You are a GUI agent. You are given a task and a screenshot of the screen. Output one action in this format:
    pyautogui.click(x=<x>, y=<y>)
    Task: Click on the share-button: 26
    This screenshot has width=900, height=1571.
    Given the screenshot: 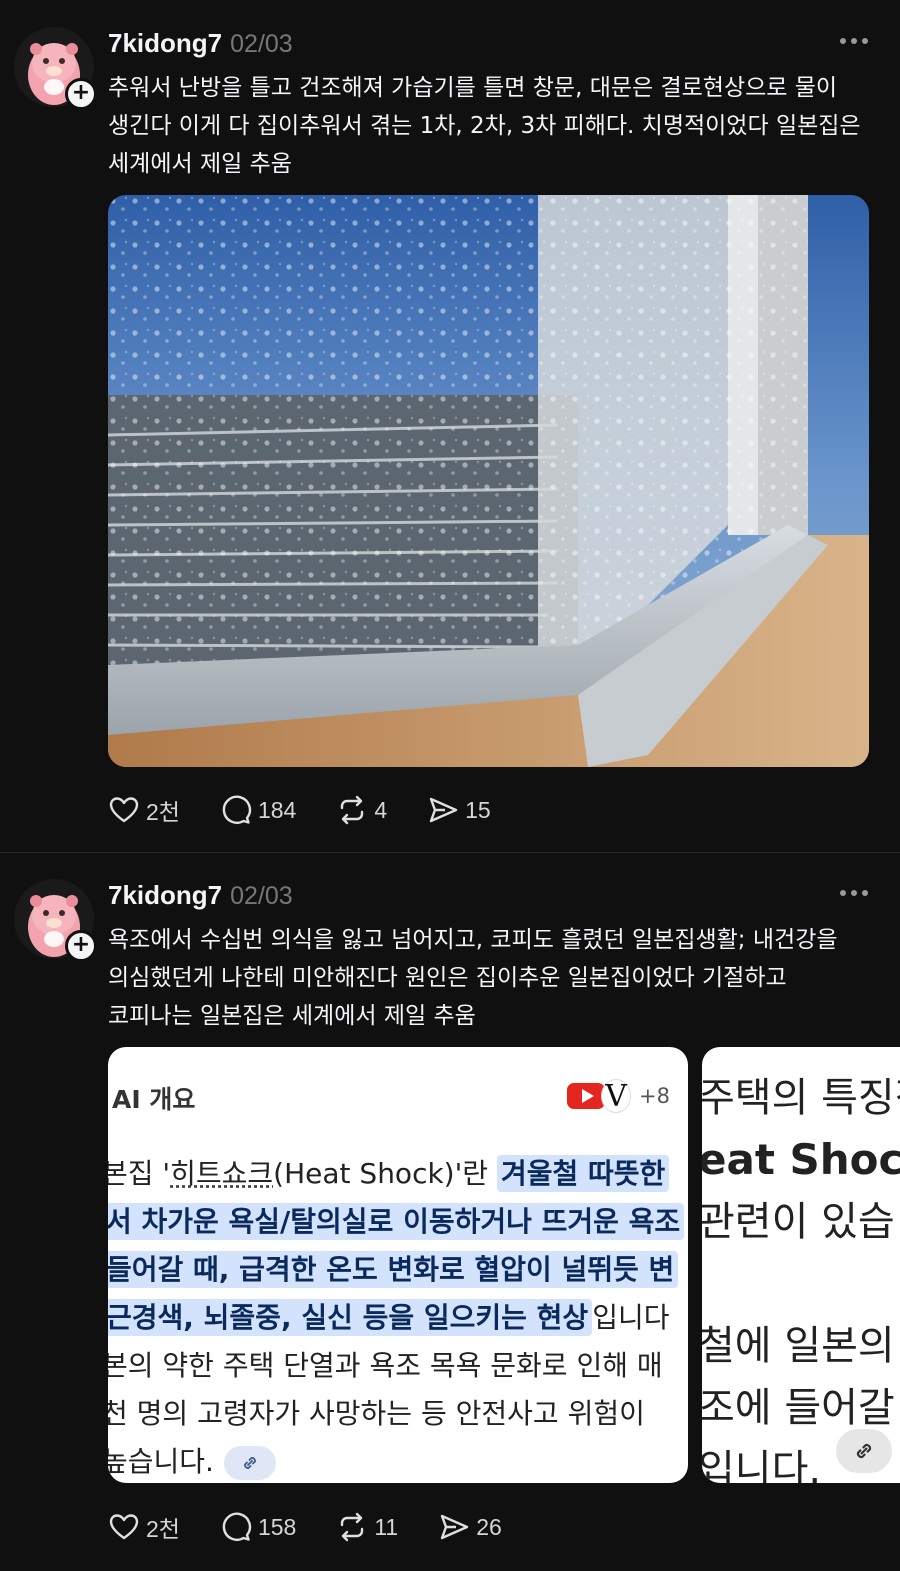 What is the action you would take?
    pyautogui.click(x=470, y=1527)
    